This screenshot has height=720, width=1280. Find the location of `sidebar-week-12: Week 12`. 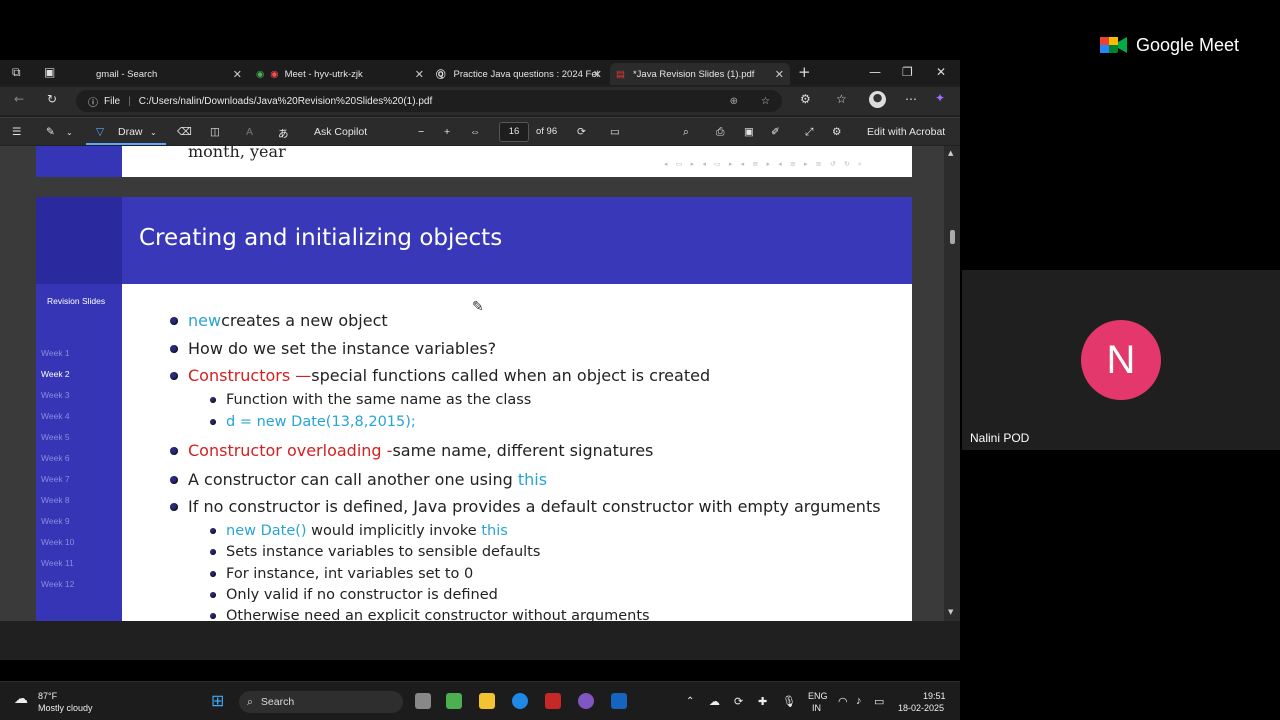

sidebar-week-12: Week 12 is located at coordinates (57, 584).